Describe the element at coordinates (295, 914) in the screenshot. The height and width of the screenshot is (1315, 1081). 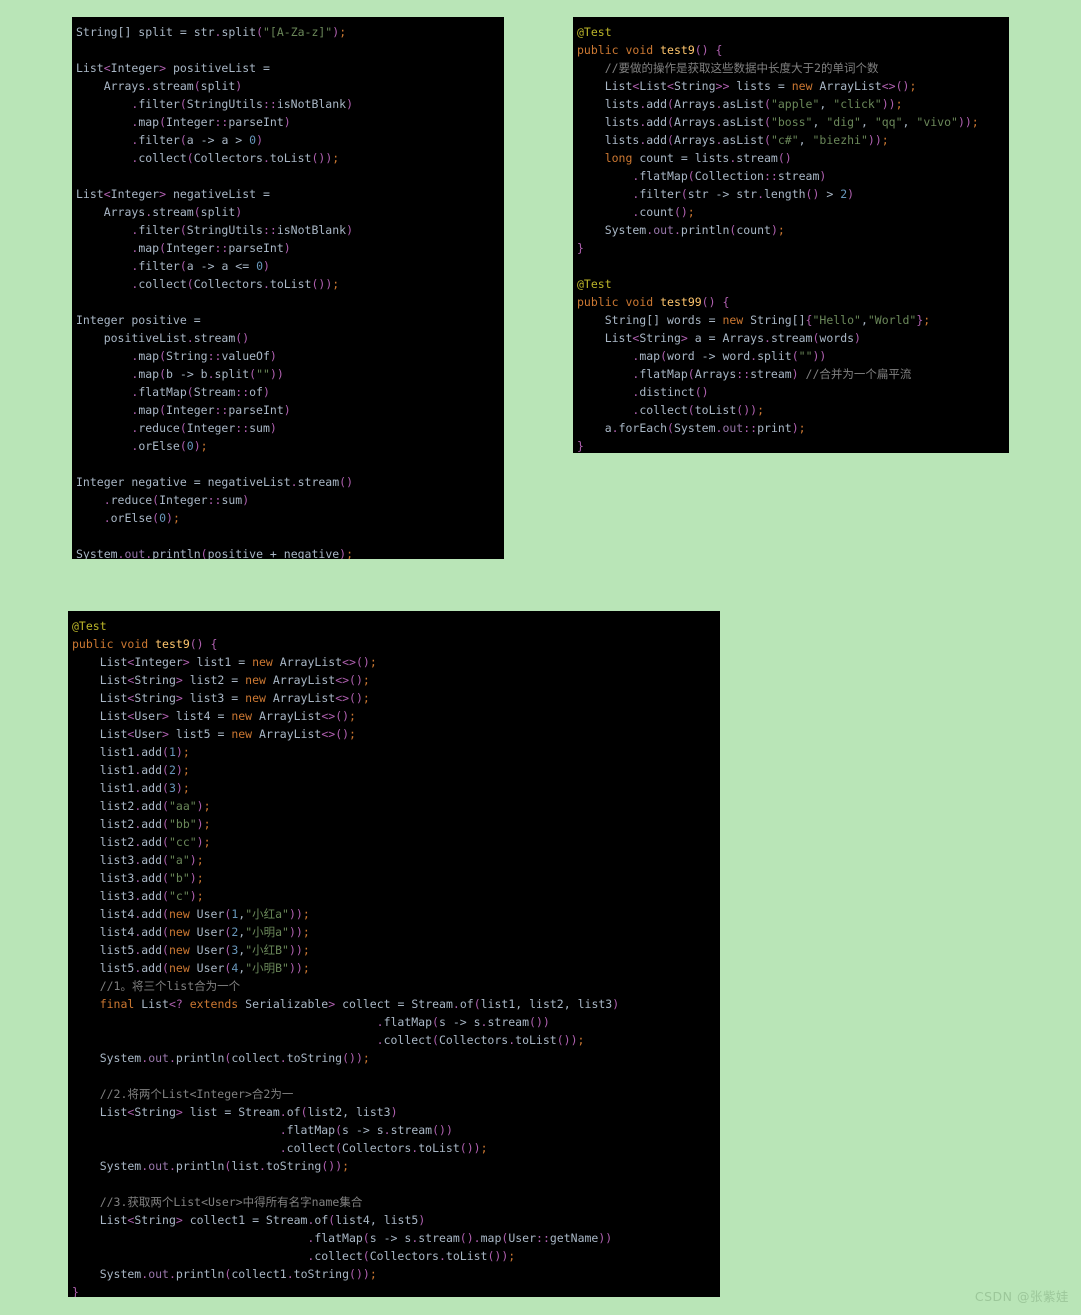
I see `code-token-punct: ))` at that location.